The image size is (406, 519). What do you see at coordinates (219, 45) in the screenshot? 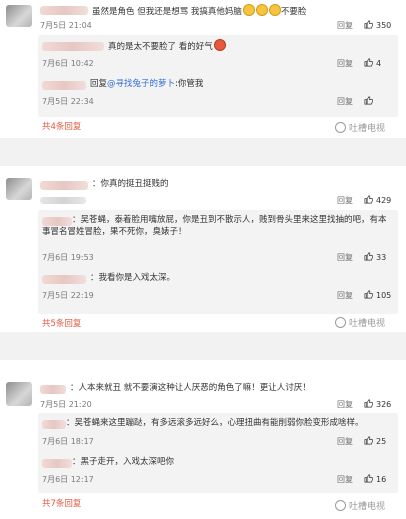
I see `angry-emoji-icon` at bounding box center [219, 45].